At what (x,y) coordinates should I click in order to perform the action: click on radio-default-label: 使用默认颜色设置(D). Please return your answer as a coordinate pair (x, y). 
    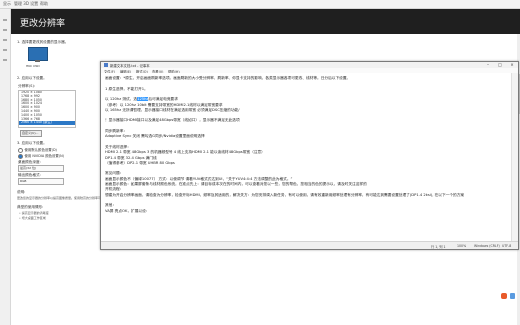
    Looking at the image, I should click on (40, 150).